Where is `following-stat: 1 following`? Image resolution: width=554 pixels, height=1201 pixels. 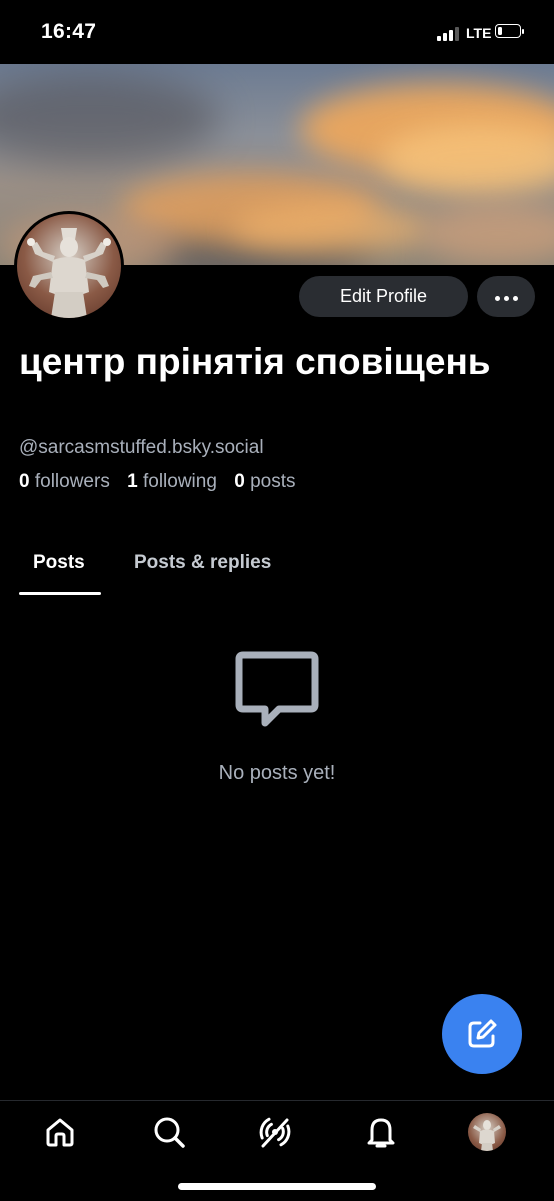
following-stat: 1 following is located at coordinates (172, 481).